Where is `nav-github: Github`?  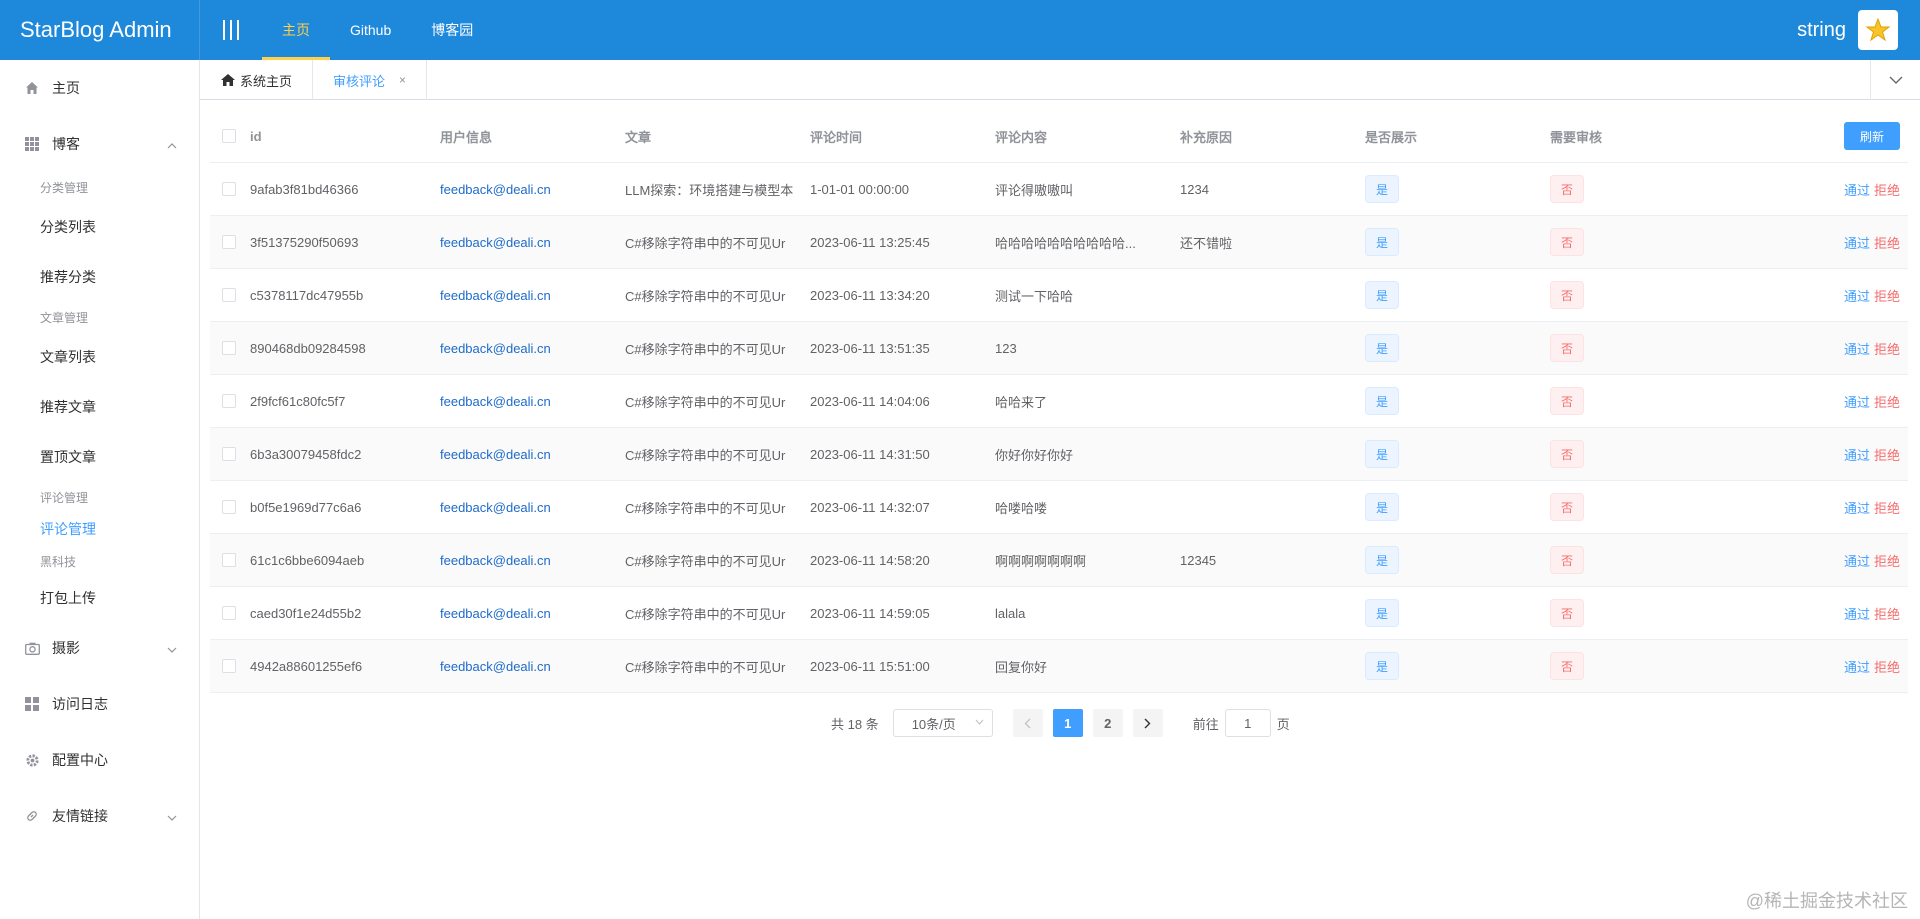
nav-github: Github is located at coordinates (370, 30).